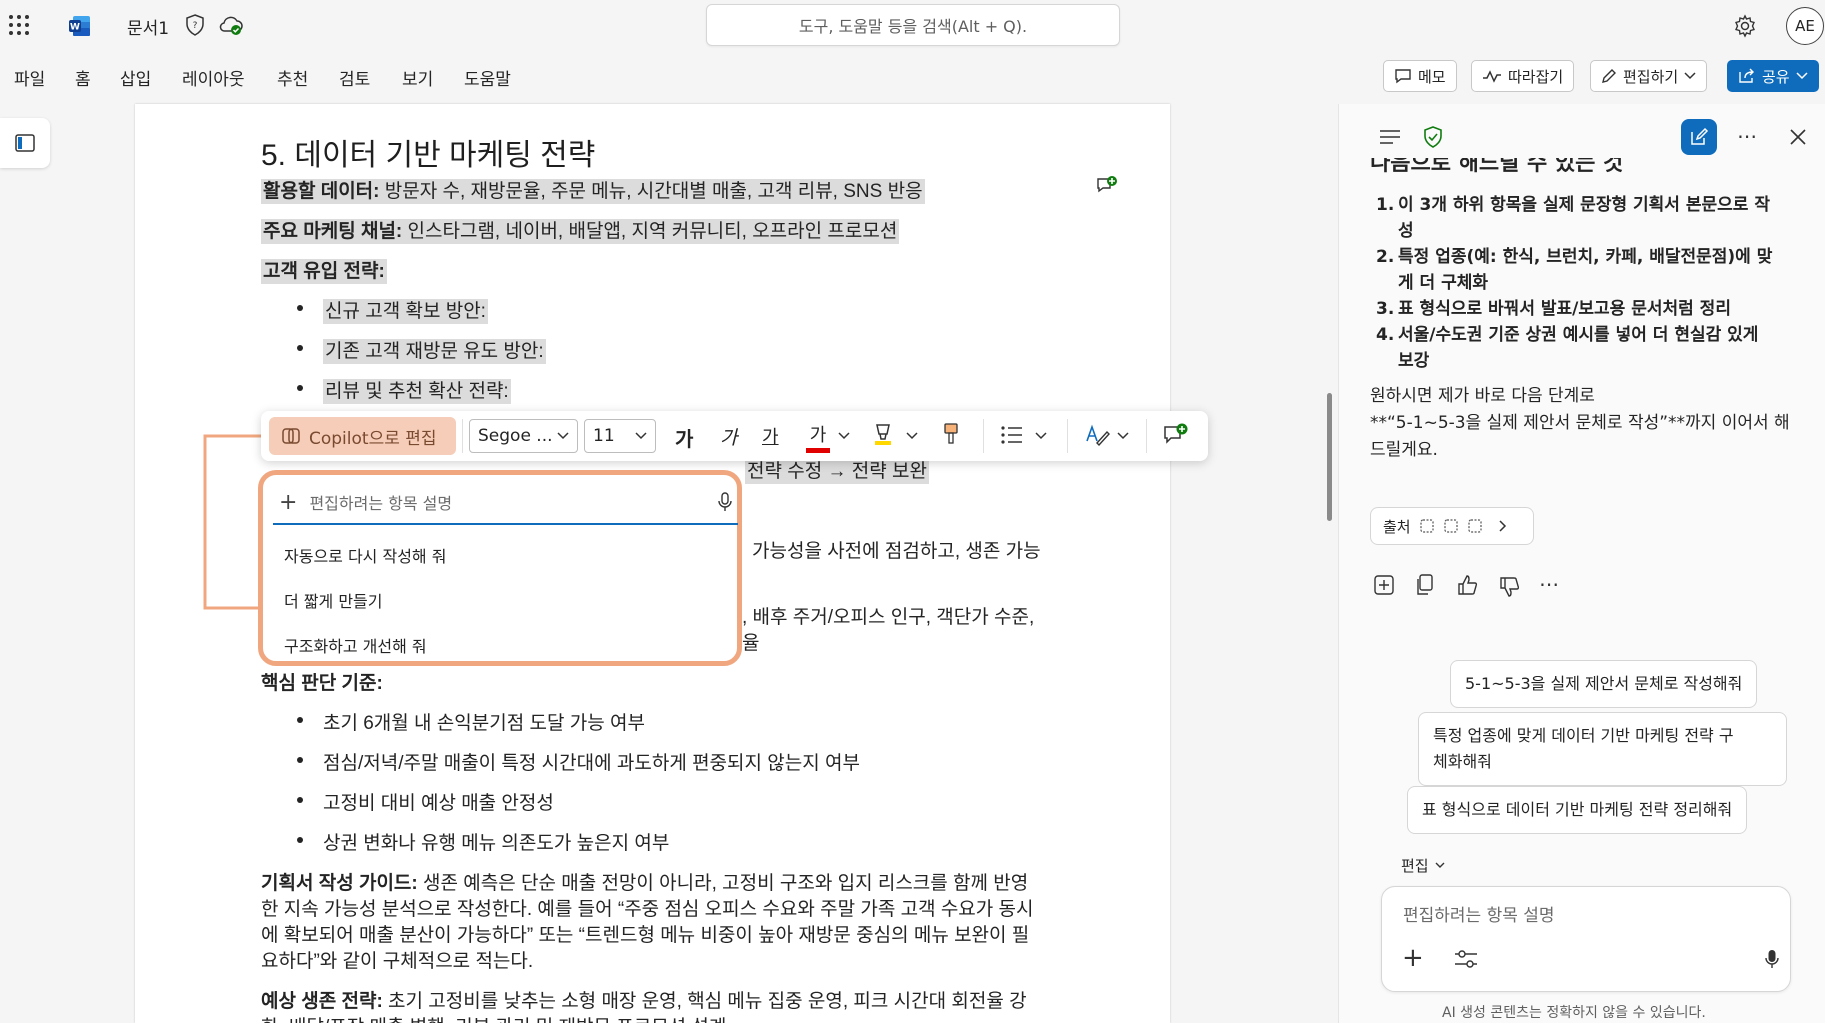 The width and height of the screenshot is (1825, 1023). Describe the element at coordinates (1432, 76) in the screenshot. I see `memo-label: 메모` at that location.